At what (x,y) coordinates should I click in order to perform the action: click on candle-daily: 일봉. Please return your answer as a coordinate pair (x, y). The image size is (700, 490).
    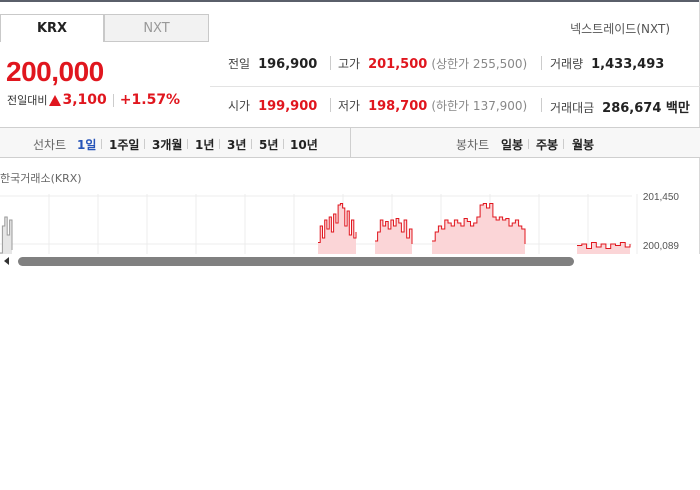
    Looking at the image, I should click on (512, 144).